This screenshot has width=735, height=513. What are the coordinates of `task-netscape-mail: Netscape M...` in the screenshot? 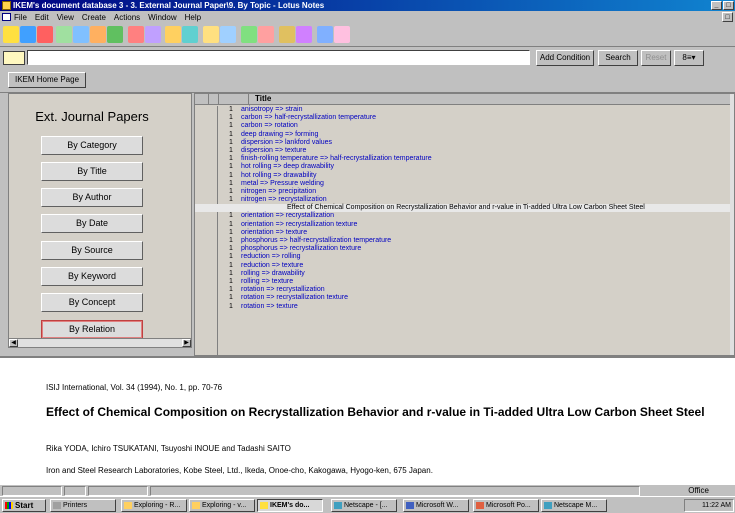 It's located at (574, 505).